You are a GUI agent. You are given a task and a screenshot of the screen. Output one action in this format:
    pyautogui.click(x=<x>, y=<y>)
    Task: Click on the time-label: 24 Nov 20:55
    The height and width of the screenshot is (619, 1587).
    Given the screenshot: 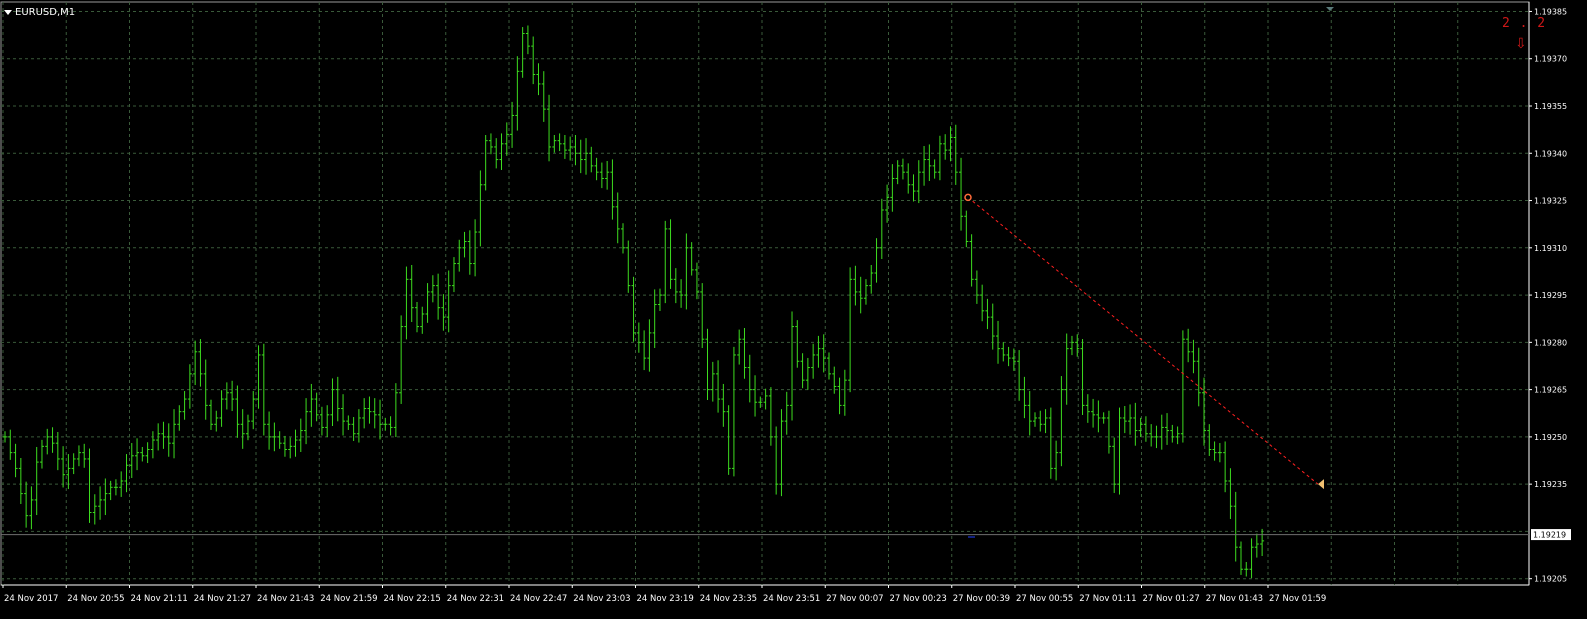 What is the action you would take?
    pyautogui.click(x=95, y=599)
    